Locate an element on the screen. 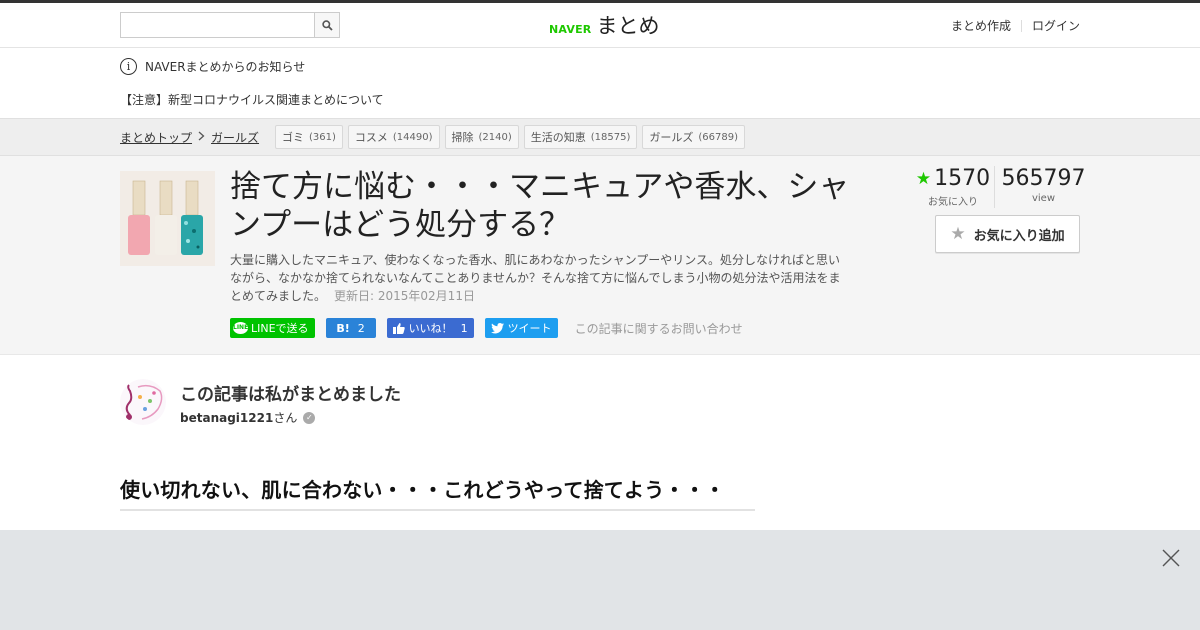 The width and height of the screenshot is (1200, 630). tag-item: 生活の知恵 (18575) is located at coordinates (580, 137).